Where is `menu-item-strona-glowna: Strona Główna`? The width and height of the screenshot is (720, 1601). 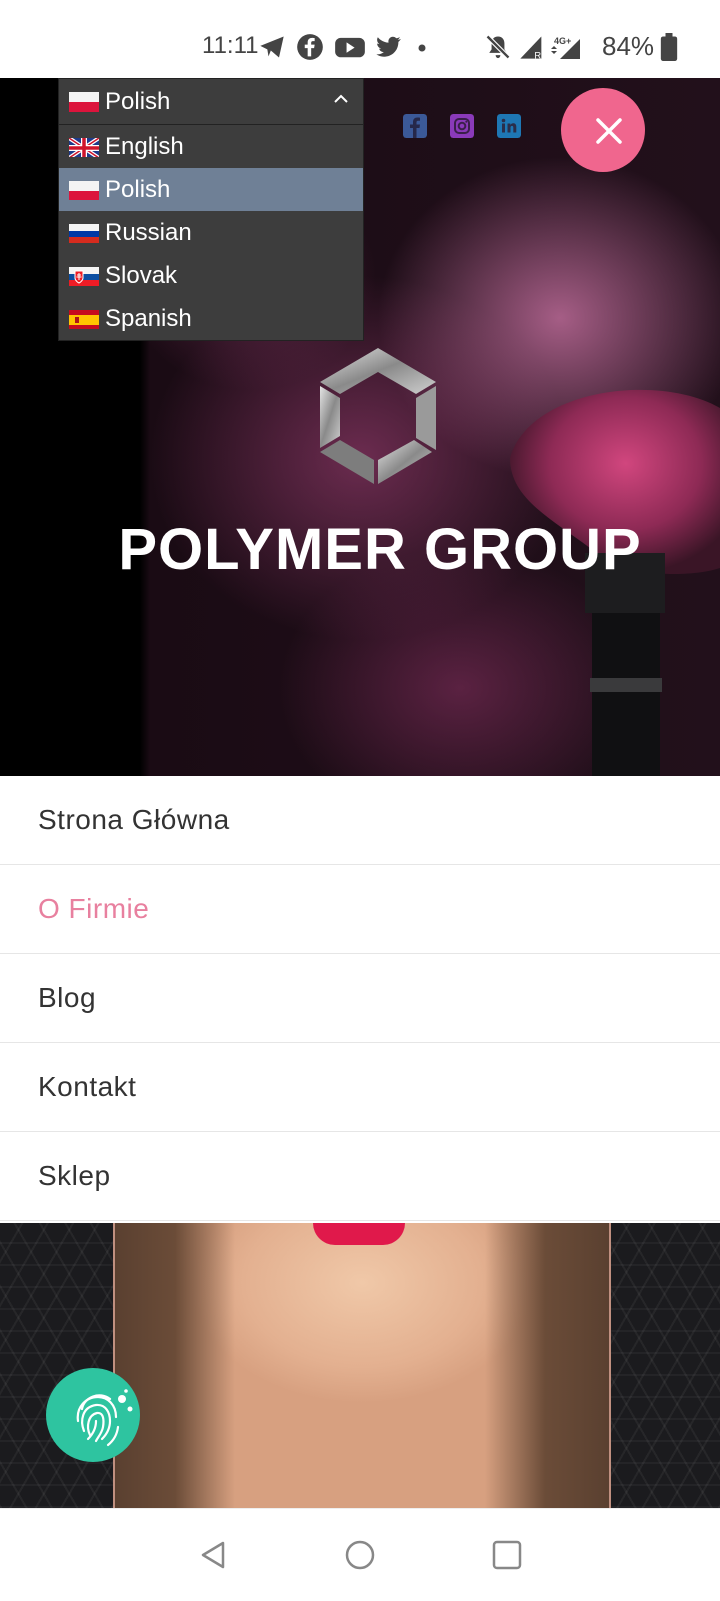
menu-item-strona-glowna: Strona Główna is located at coordinates (360, 820).